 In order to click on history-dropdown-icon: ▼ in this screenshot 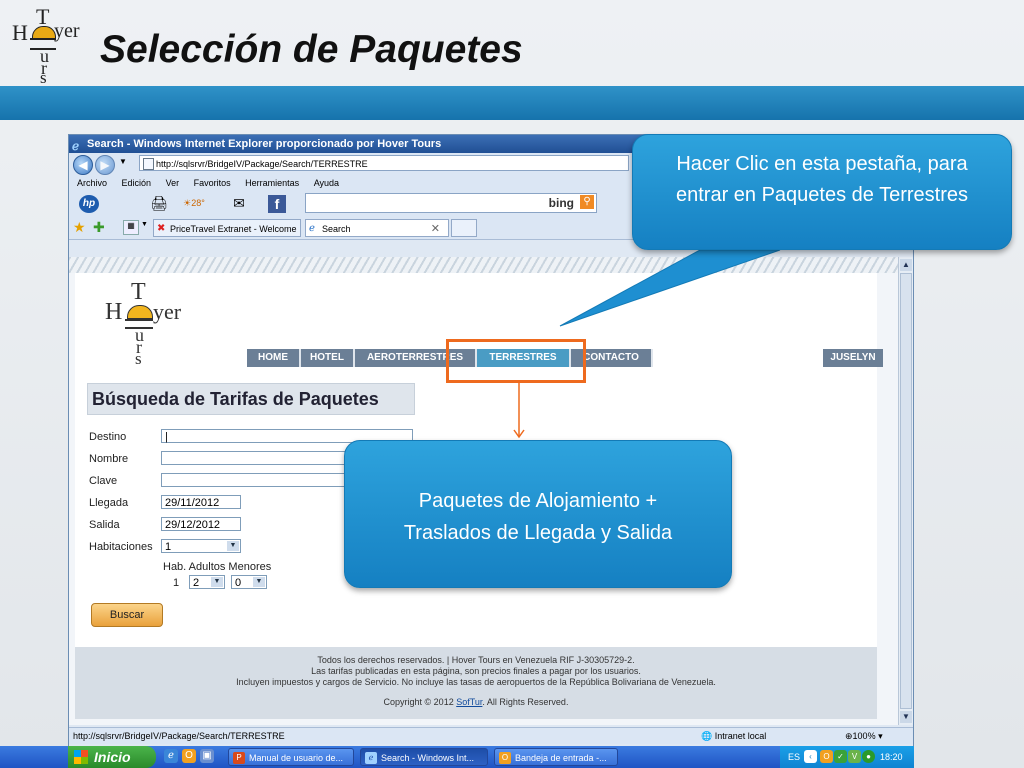, I will do `click(123, 161)`.